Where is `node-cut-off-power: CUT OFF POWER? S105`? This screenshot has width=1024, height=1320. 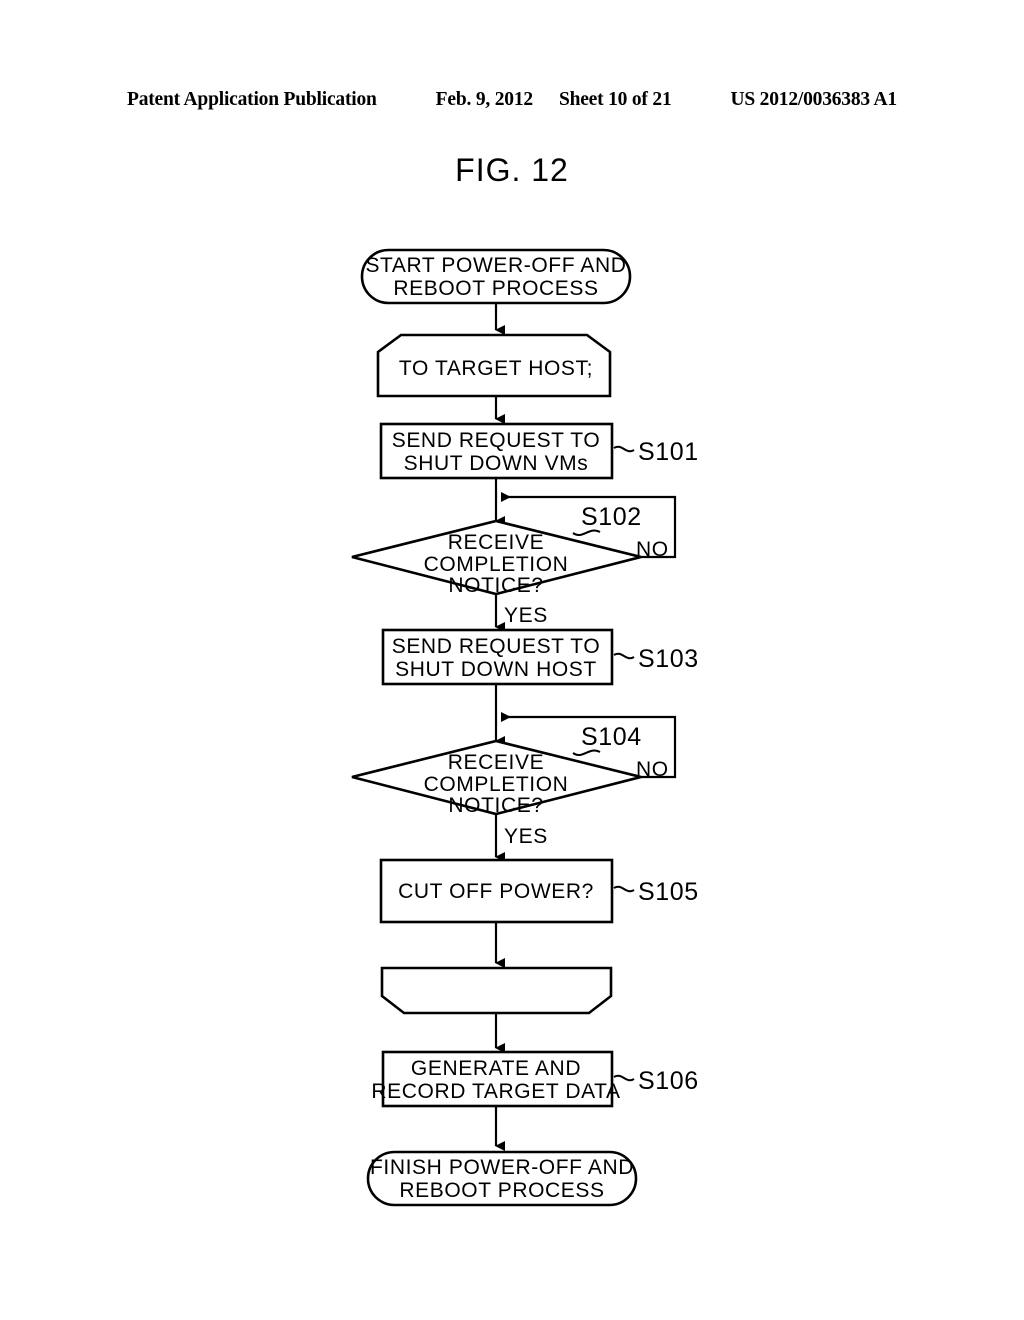
node-cut-off-power: CUT OFF POWER? S105 is located at coordinates (539, 891).